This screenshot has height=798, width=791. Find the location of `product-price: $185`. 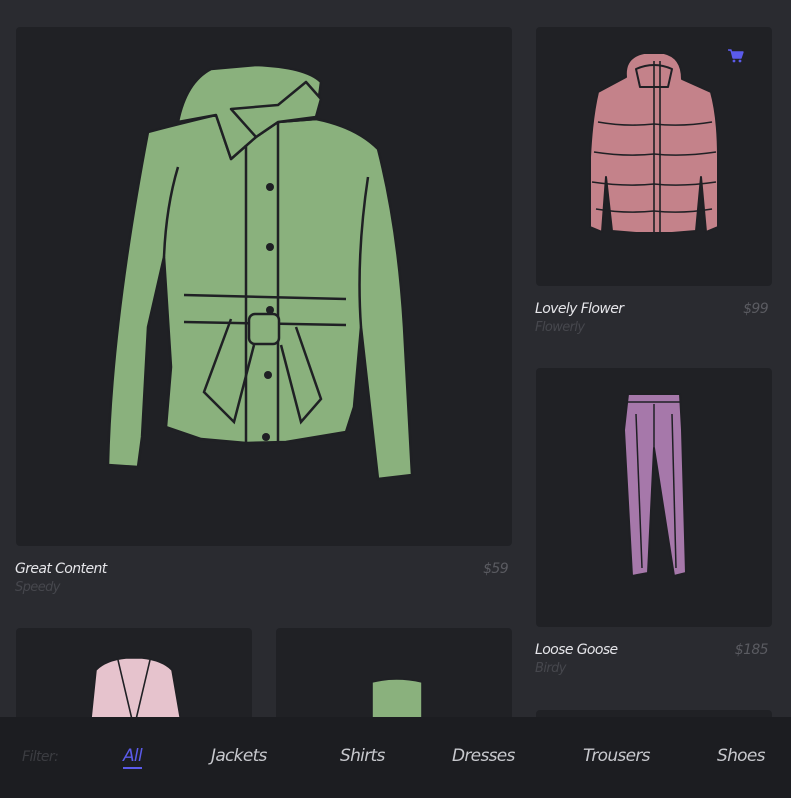

product-price: $185 is located at coordinates (751, 650).